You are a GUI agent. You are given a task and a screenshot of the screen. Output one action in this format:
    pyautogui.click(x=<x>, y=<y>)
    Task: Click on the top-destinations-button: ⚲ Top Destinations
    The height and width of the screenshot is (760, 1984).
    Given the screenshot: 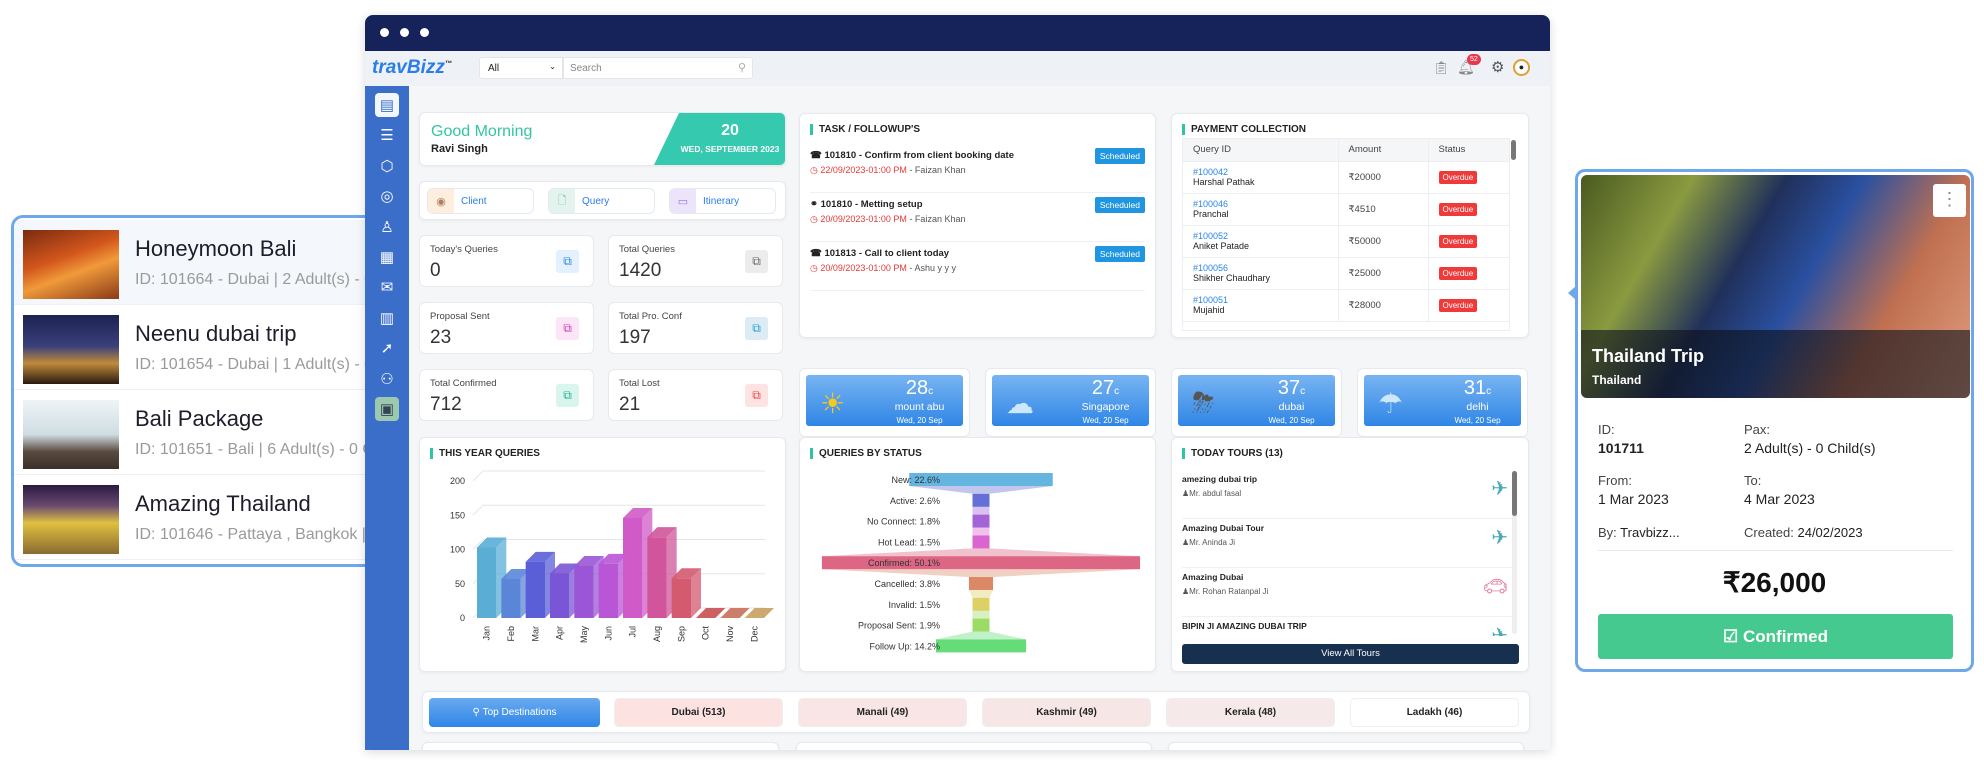 What is the action you would take?
    pyautogui.click(x=514, y=712)
    